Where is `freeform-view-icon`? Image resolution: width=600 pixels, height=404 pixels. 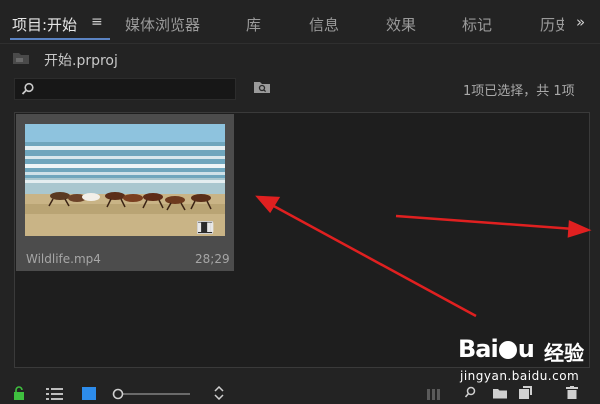
freeform-view-icon is located at coordinates (435, 395).